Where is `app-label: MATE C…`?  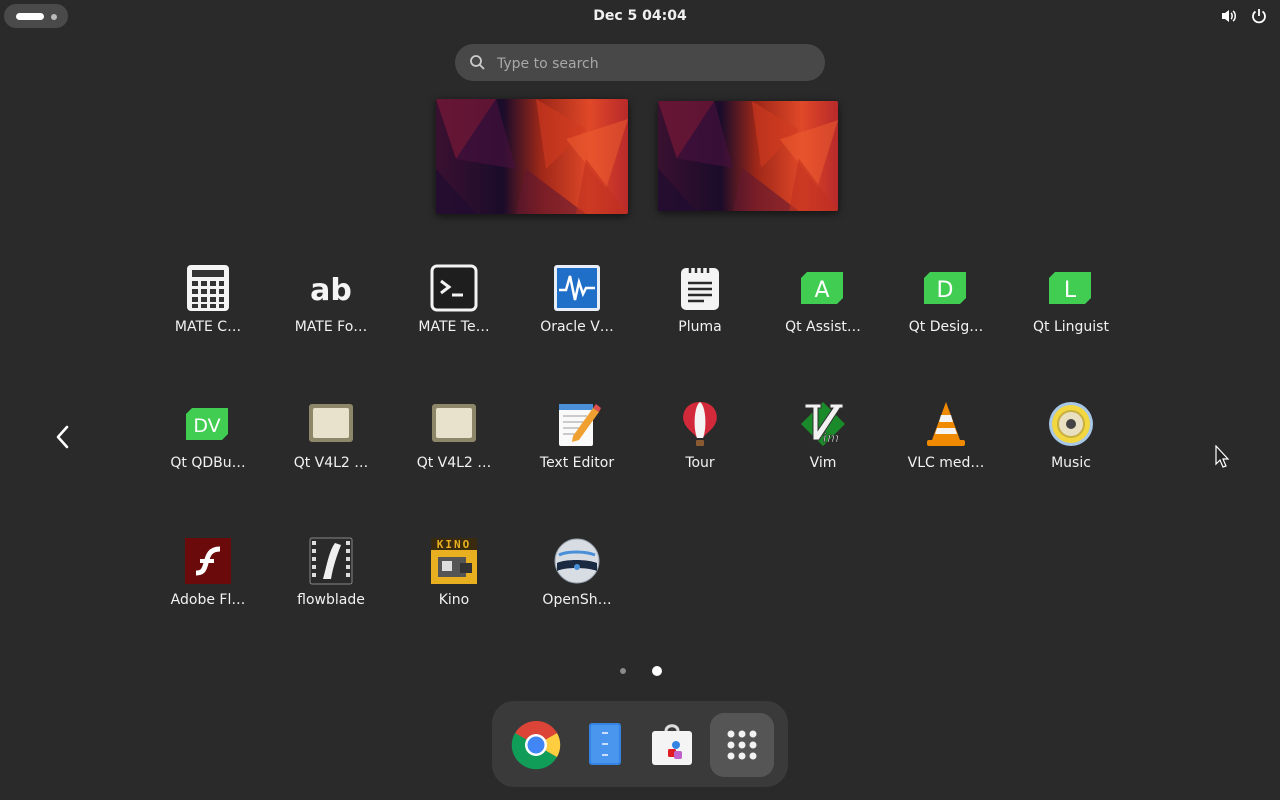 app-label: MATE C… is located at coordinates (208, 327).